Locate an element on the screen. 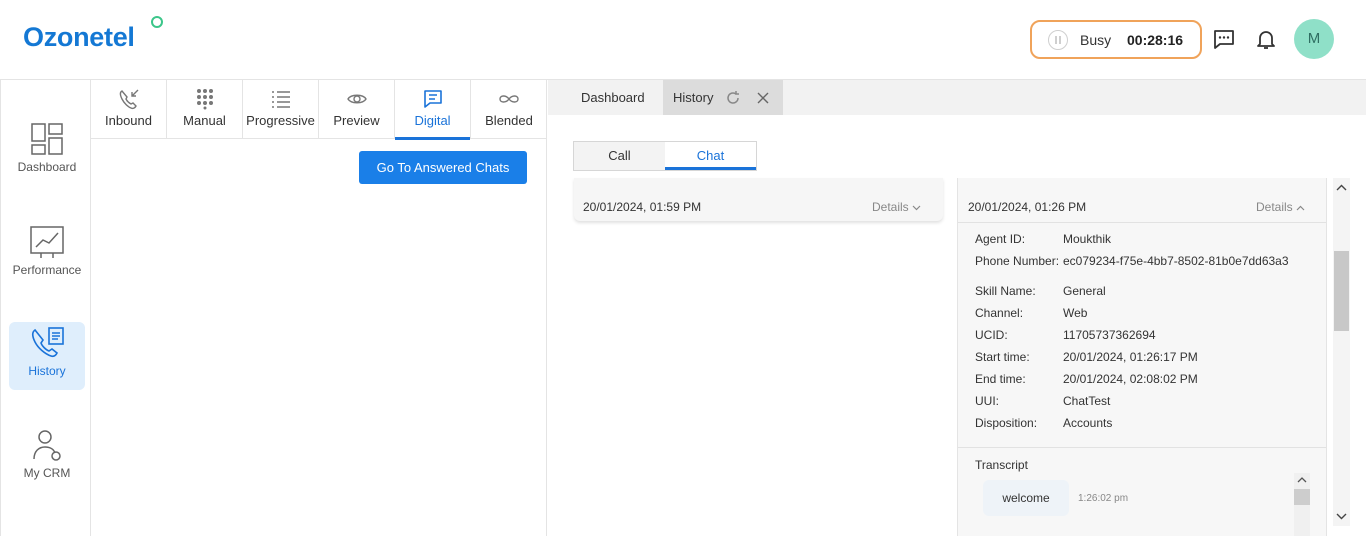  field-disposition: Disposition: Accounts is located at coordinates (1043, 423).